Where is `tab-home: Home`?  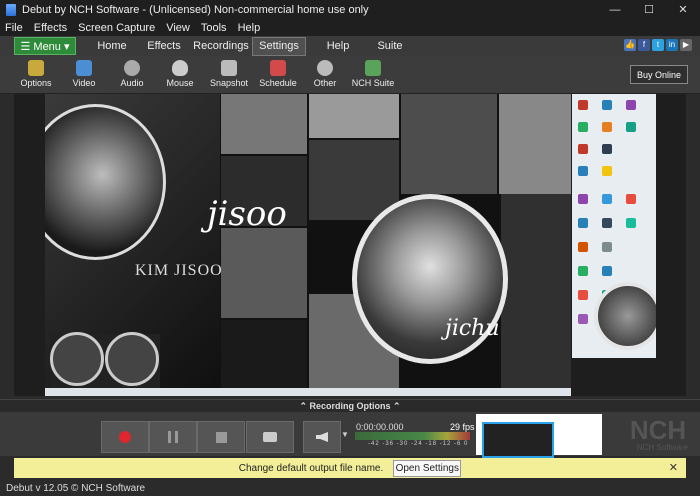
tab-home: Home is located at coordinates (112, 46).